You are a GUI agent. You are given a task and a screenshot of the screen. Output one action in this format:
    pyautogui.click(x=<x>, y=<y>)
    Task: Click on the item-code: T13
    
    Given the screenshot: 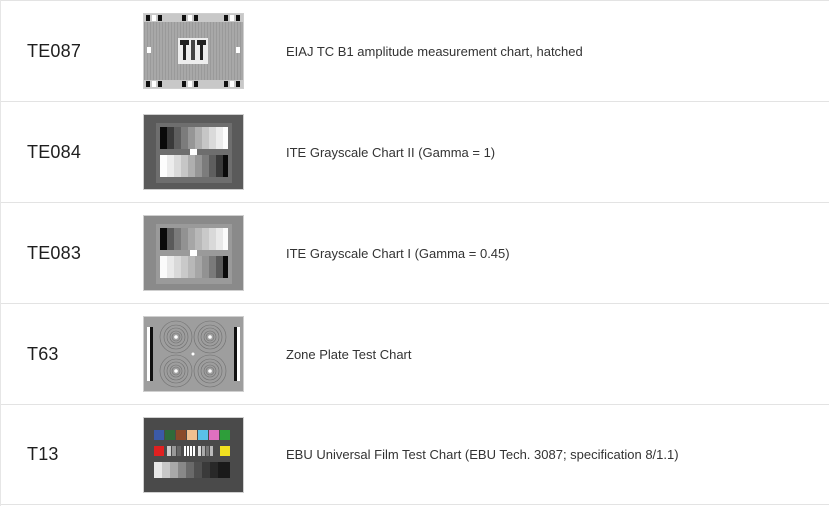 What is the action you would take?
    pyautogui.click(x=43, y=454)
    